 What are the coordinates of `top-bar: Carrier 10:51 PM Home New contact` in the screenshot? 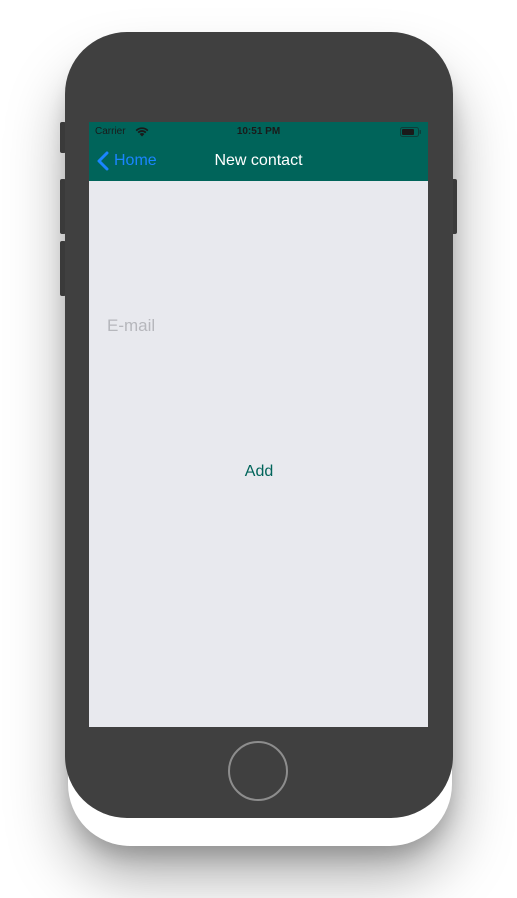 It's located at (258, 151).